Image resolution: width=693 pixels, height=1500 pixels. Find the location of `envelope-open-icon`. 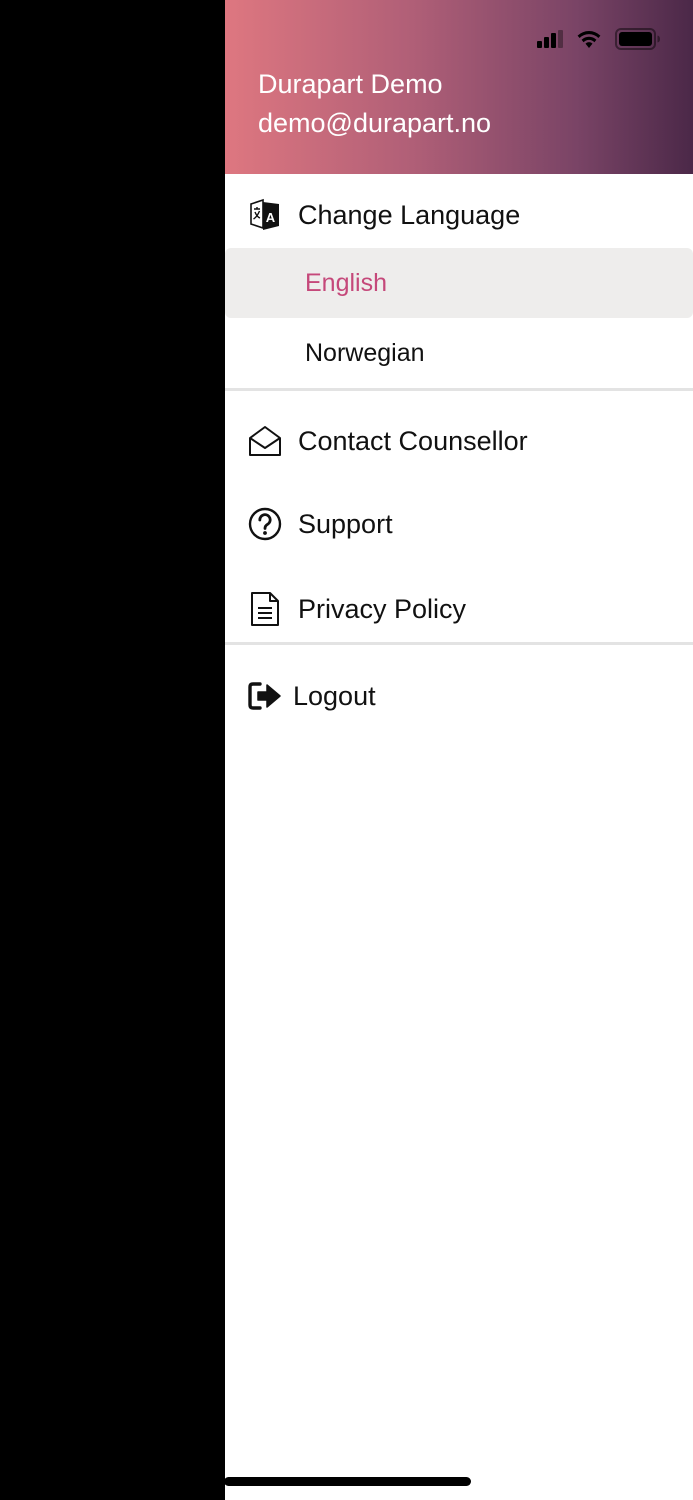

envelope-open-icon is located at coordinates (265, 441).